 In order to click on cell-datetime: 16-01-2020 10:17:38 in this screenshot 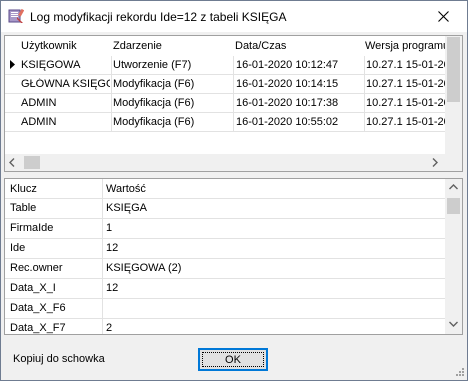, I will do `click(287, 103)`.